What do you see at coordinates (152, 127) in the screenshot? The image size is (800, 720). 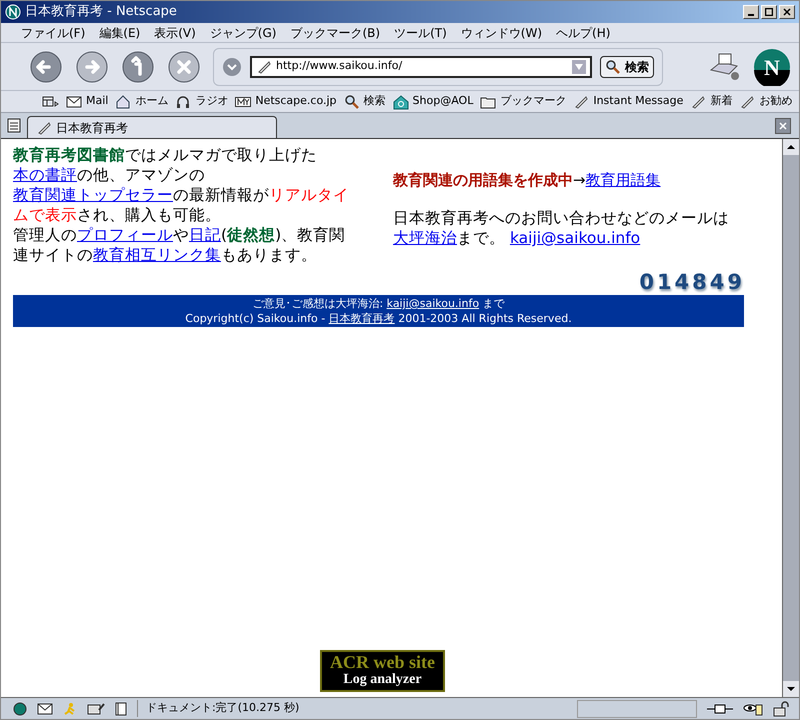 I see `tab: 日本教育再考` at bounding box center [152, 127].